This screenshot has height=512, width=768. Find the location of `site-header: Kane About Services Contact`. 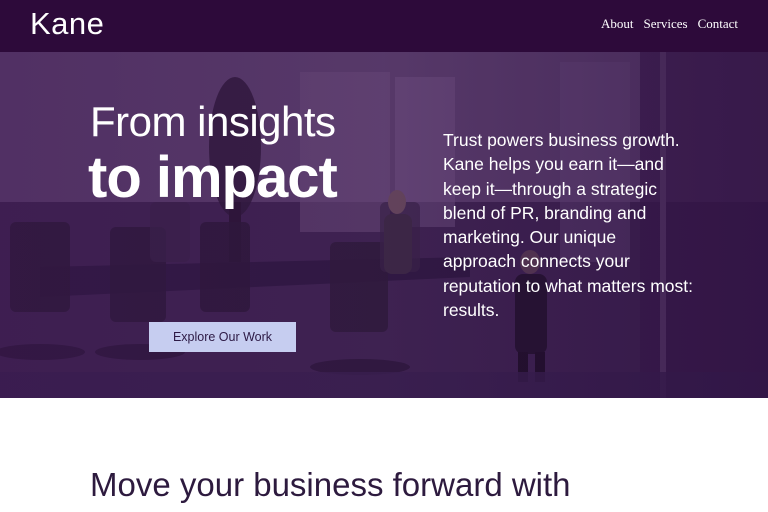

site-header: Kane About Services Contact is located at coordinates (384, 26).